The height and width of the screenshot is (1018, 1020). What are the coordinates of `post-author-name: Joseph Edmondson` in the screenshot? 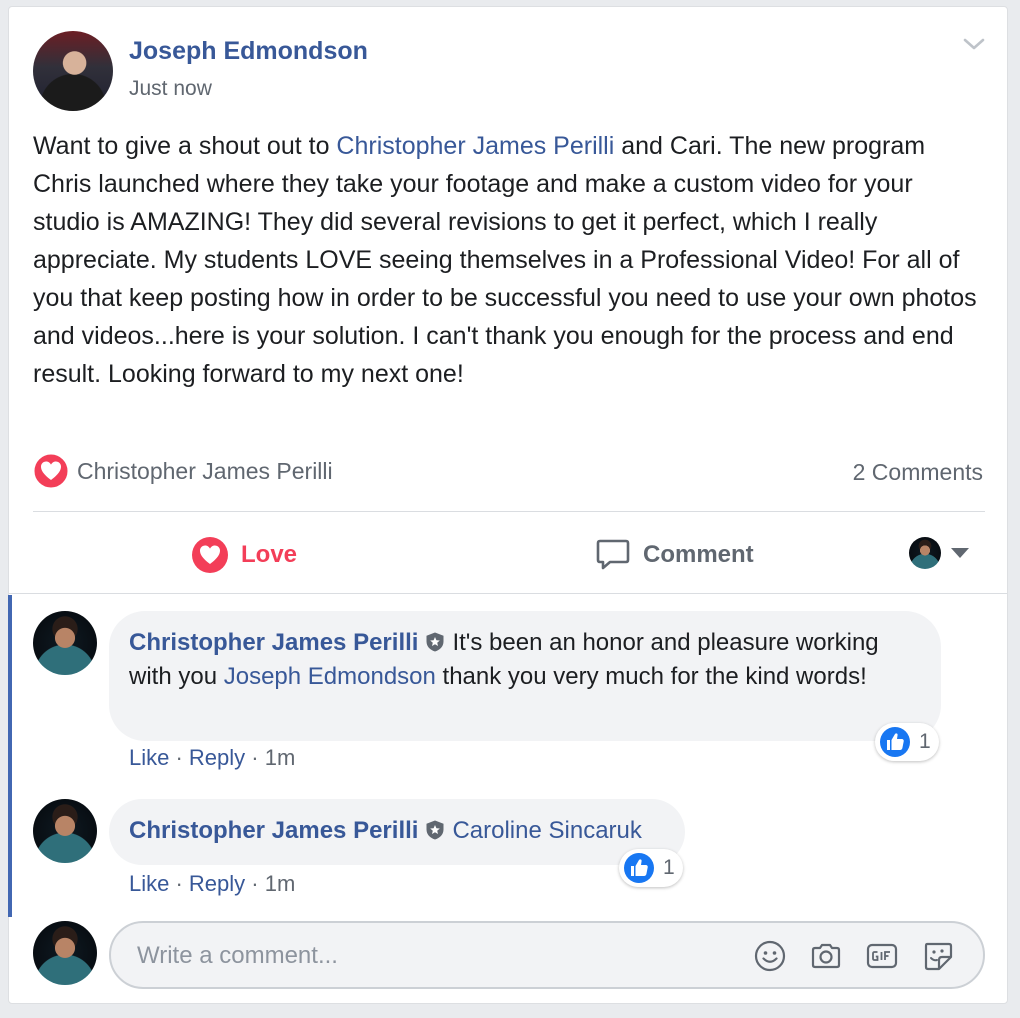 It's located at (248, 51).